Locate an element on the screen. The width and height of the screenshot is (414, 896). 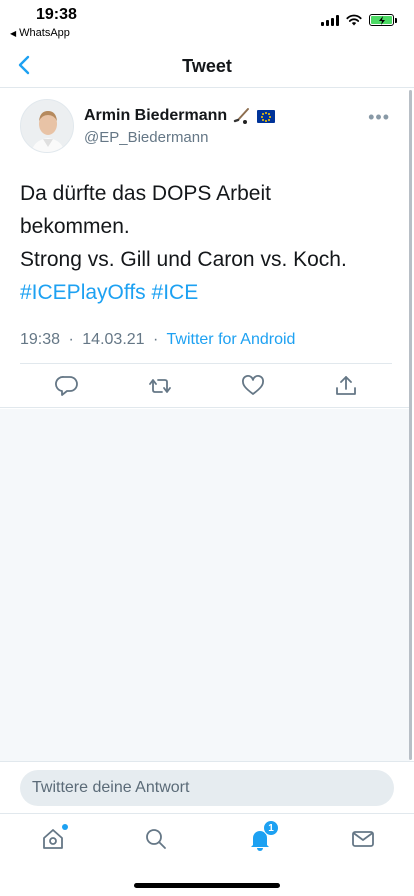
more-options-icon: ••• is located at coordinates (379, 117).